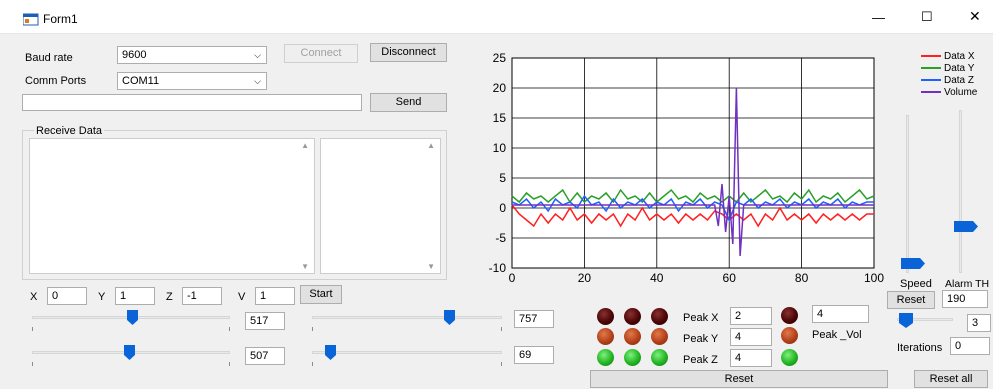 The width and height of the screenshot is (993, 389). I want to click on x-tick-label: 60, so click(730, 278).